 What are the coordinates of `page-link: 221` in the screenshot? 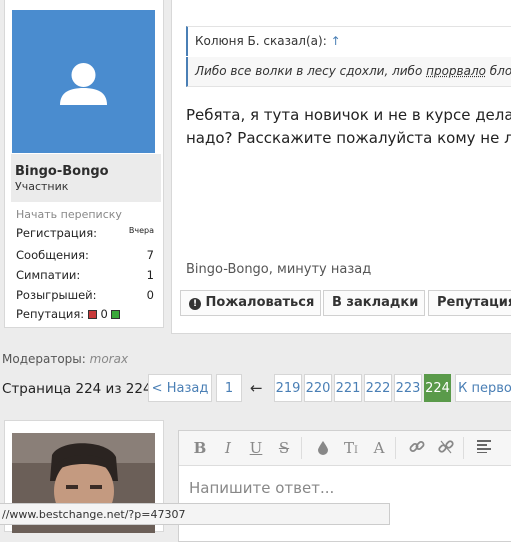 It's located at (348, 388).